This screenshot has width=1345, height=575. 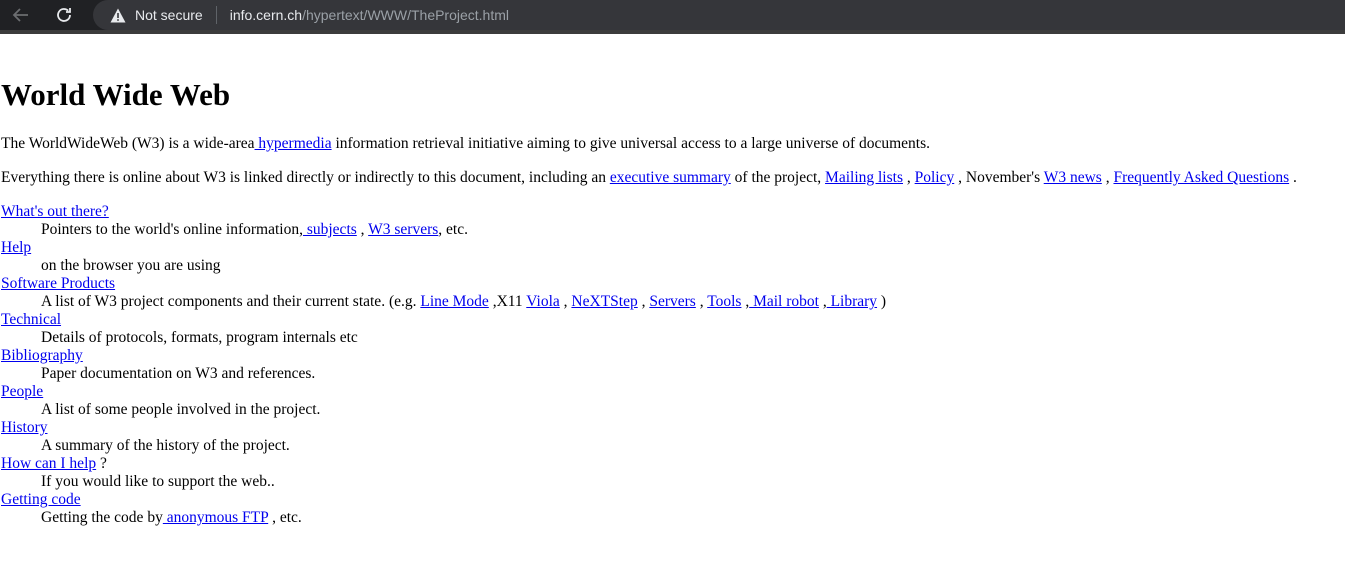 I want to click on help-link: Help, so click(x=16, y=247).